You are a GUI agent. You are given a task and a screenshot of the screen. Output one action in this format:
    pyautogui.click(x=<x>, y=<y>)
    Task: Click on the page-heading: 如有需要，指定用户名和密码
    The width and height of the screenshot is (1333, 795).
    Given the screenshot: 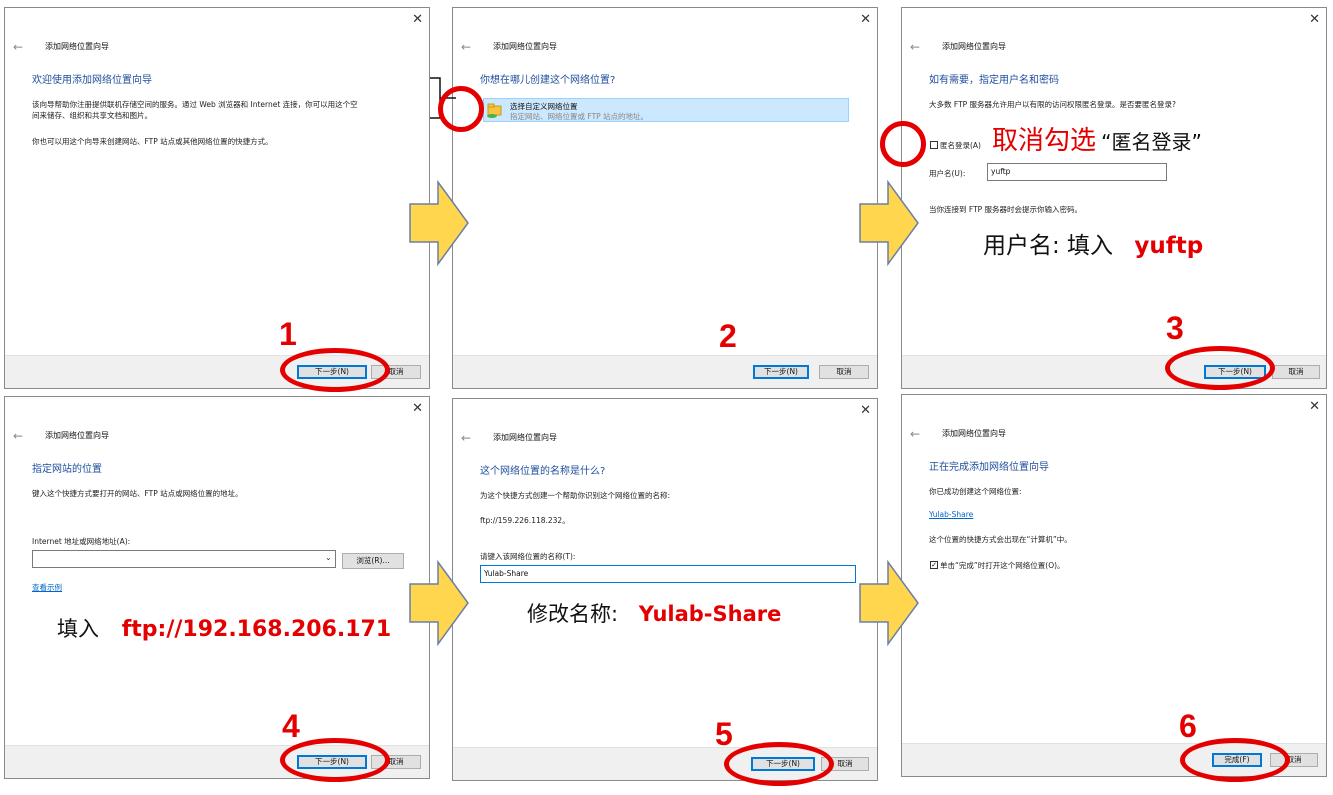 What is the action you would take?
    pyautogui.click(x=994, y=80)
    